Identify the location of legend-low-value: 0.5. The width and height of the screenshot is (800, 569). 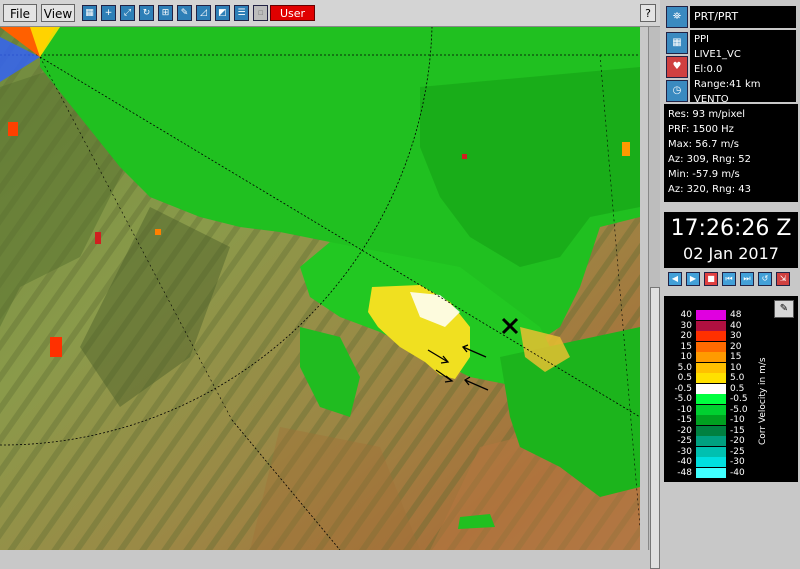
(684, 378).